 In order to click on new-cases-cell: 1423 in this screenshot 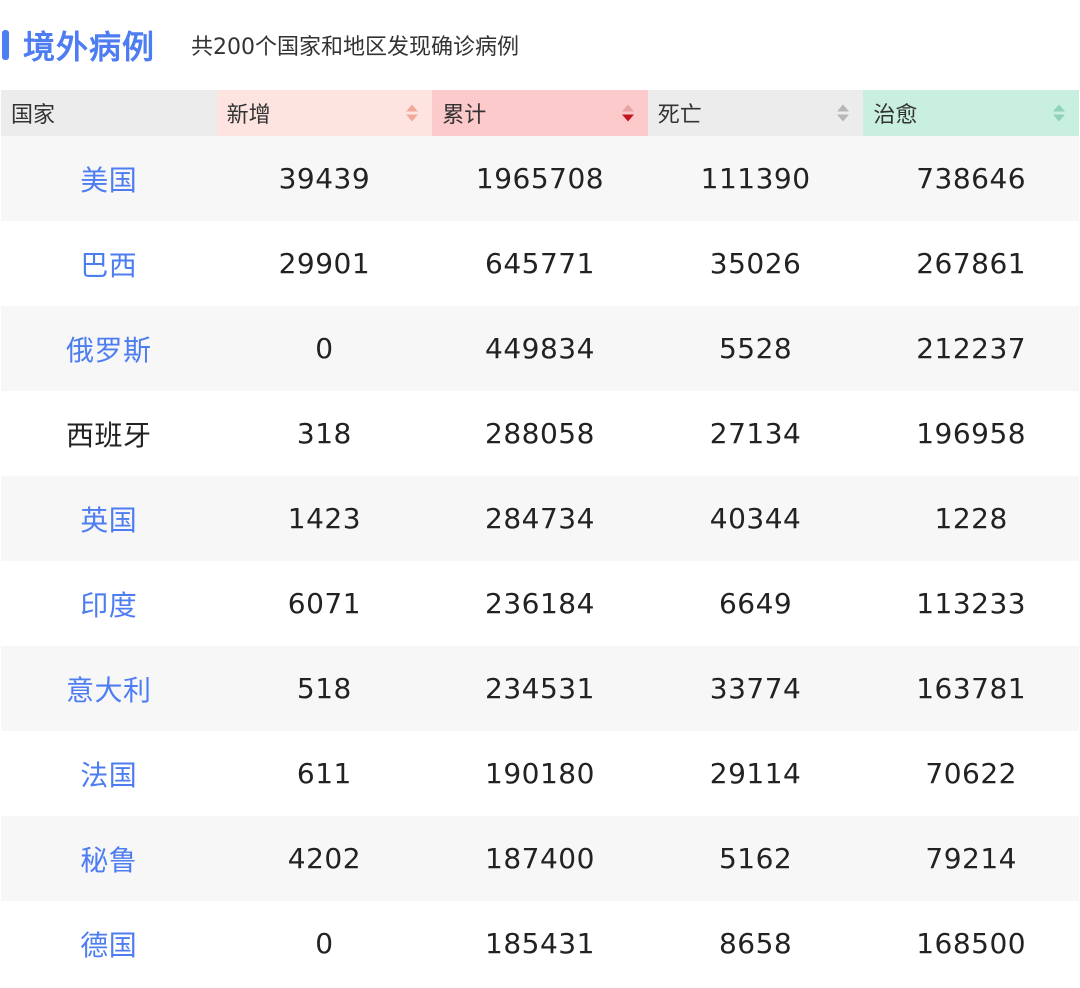, I will do `click(324, 518)`.